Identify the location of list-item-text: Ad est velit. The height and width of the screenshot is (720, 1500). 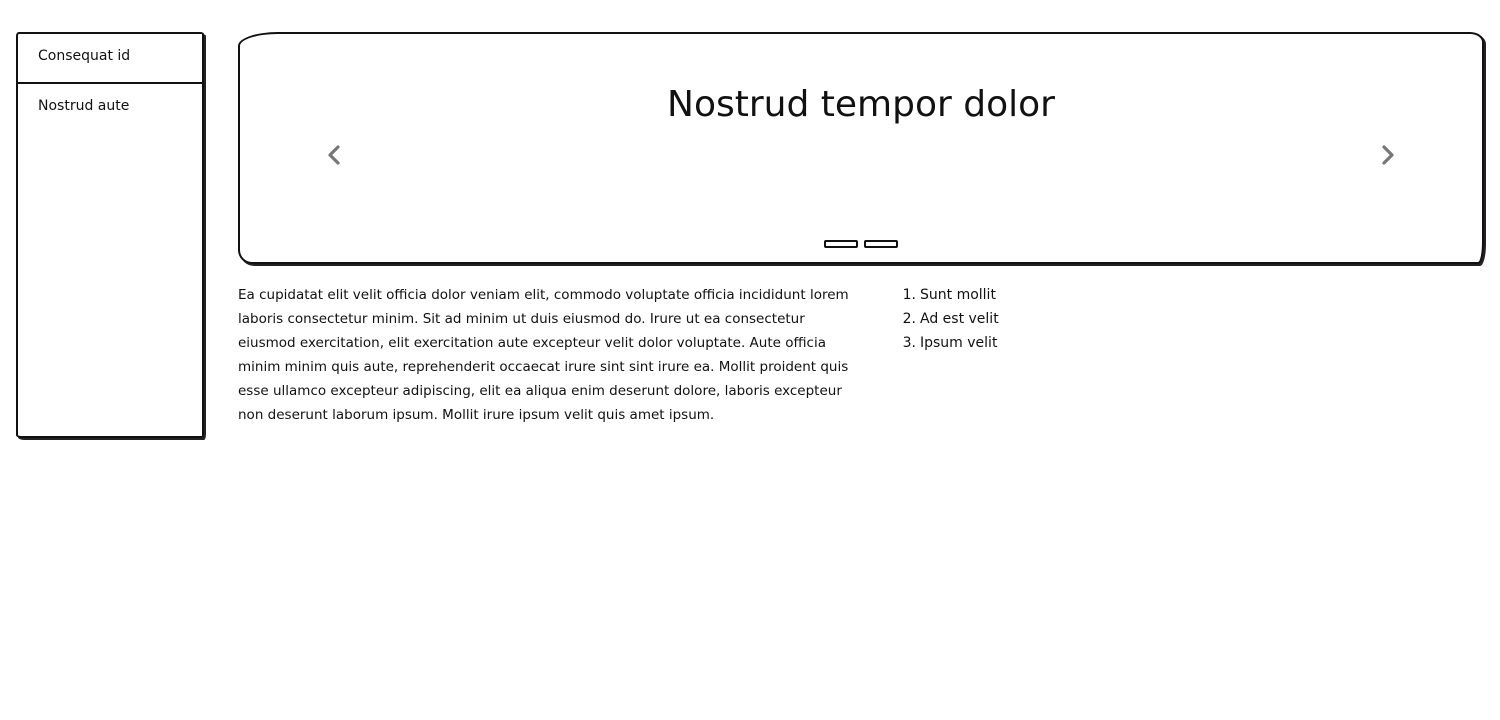
(959, 319).